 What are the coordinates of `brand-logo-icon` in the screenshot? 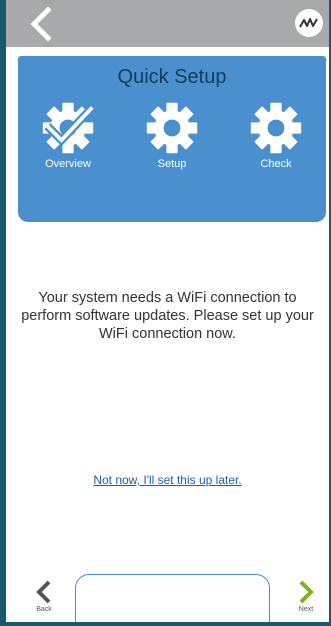 It's located at (309, 23).